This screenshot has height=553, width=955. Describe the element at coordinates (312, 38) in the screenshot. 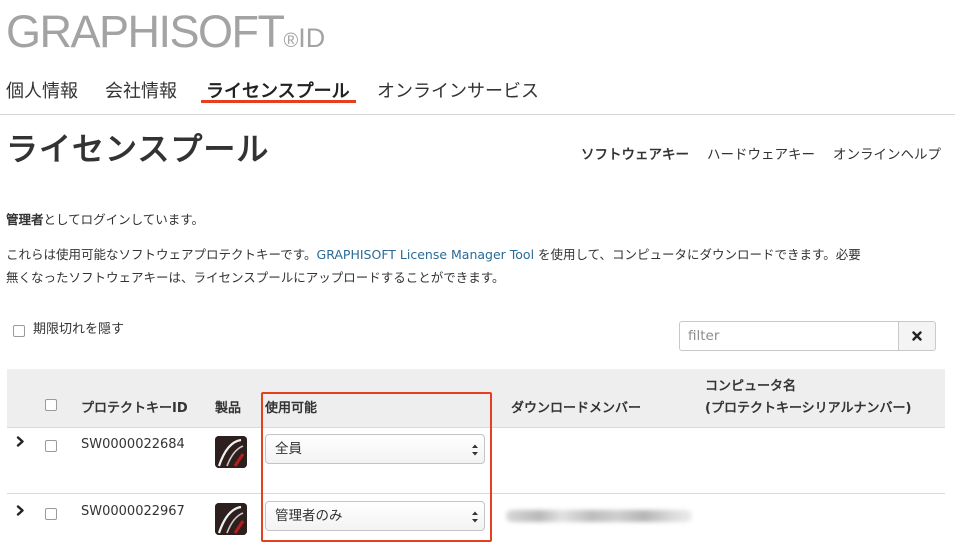

I see `logo-suffix-text: ID` at that location.